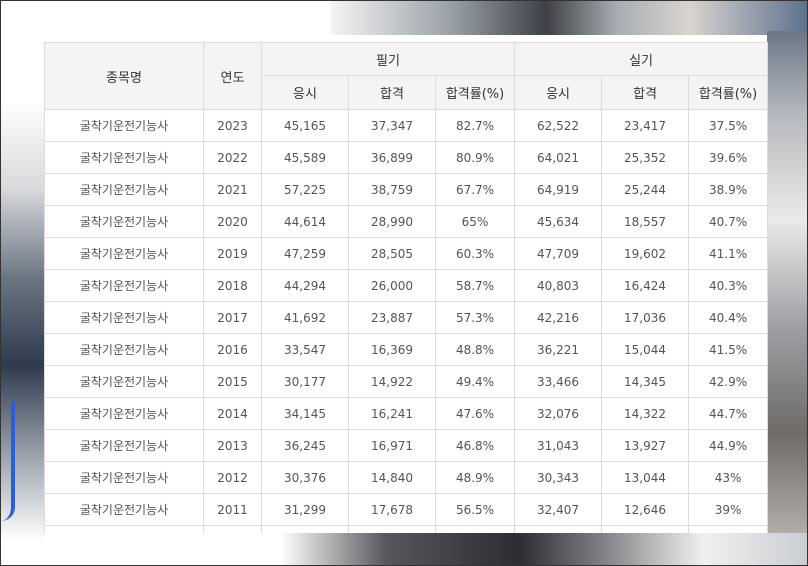 The height and width of the screenshot is (566, 808). What do you see at coordinates (728, 445) in the screenshot?
I see `cell-practical-rate: 44.9%` at bounding box center [728, 445].